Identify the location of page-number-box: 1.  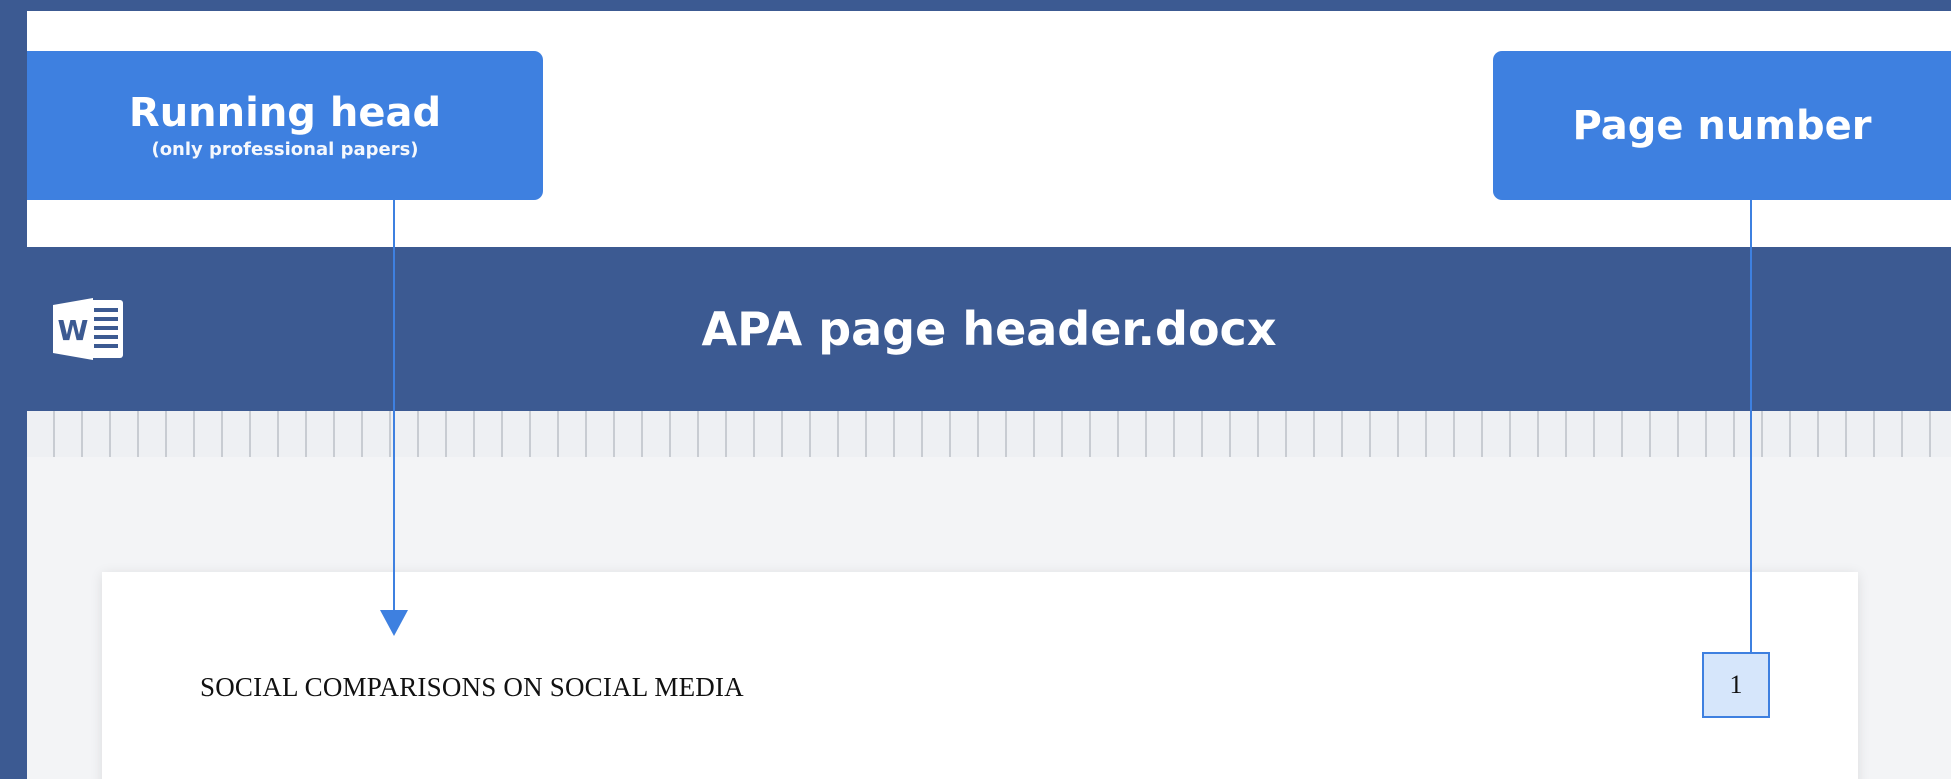
(1736, 685).